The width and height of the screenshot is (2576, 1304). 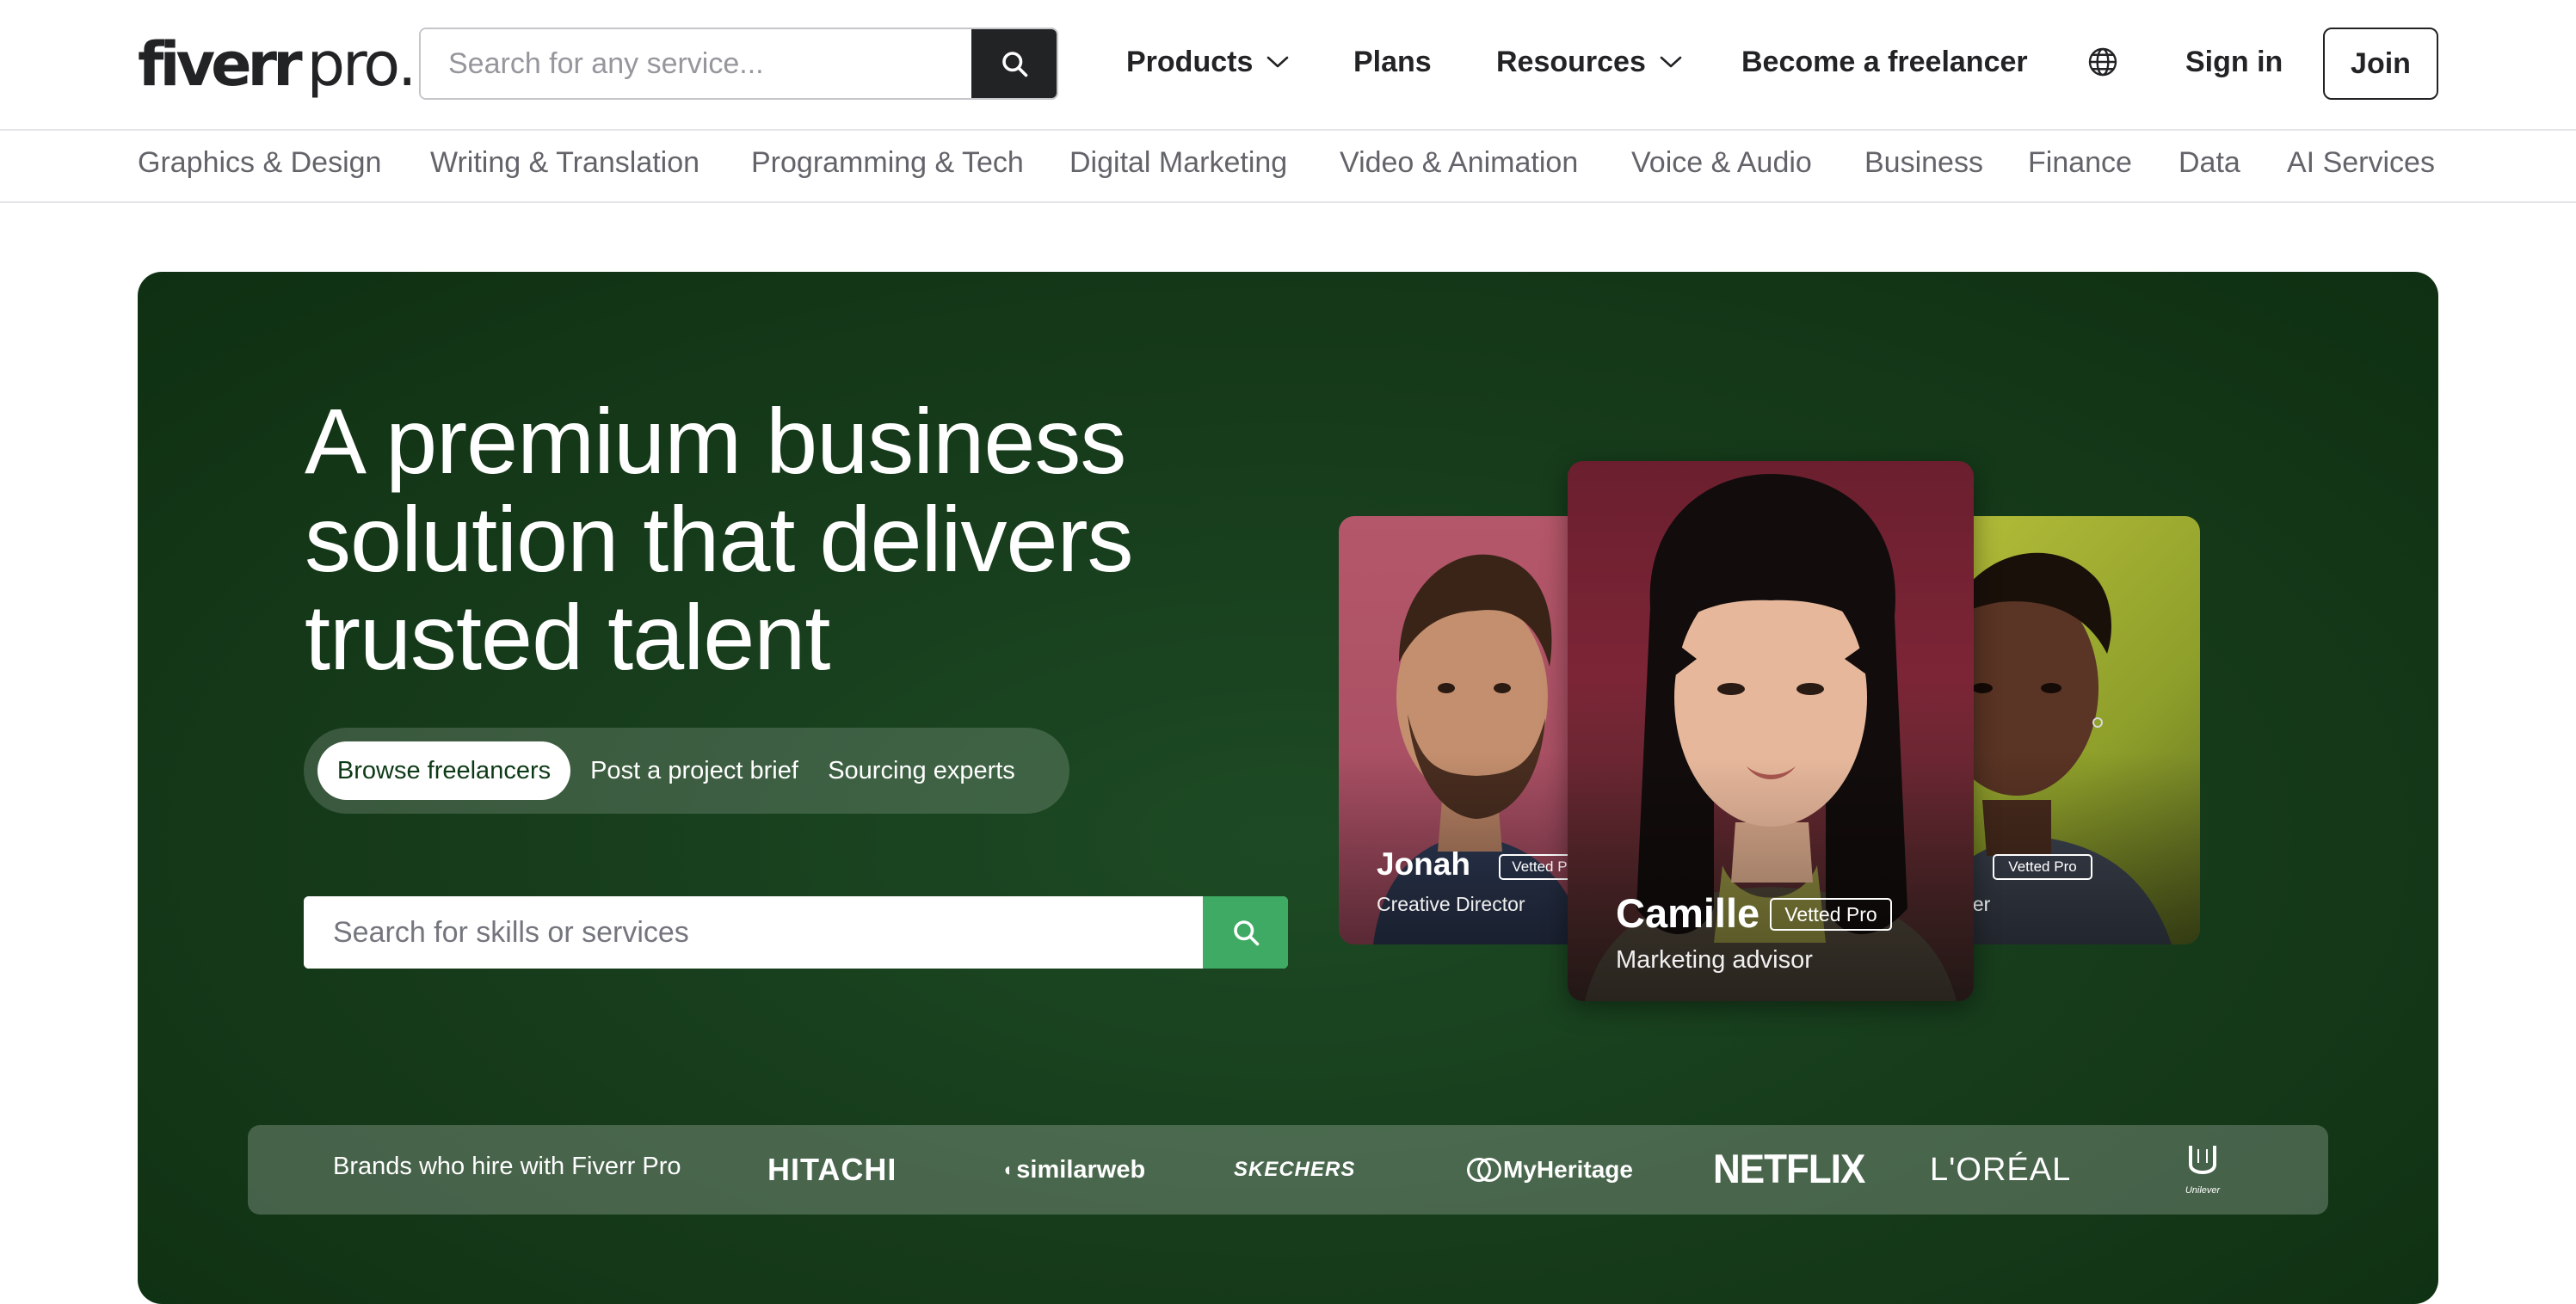 What do you see at coordinates (354, 64) in the screenshot?
I see `logo-suffix: pro` at bounding box center [354, 64].